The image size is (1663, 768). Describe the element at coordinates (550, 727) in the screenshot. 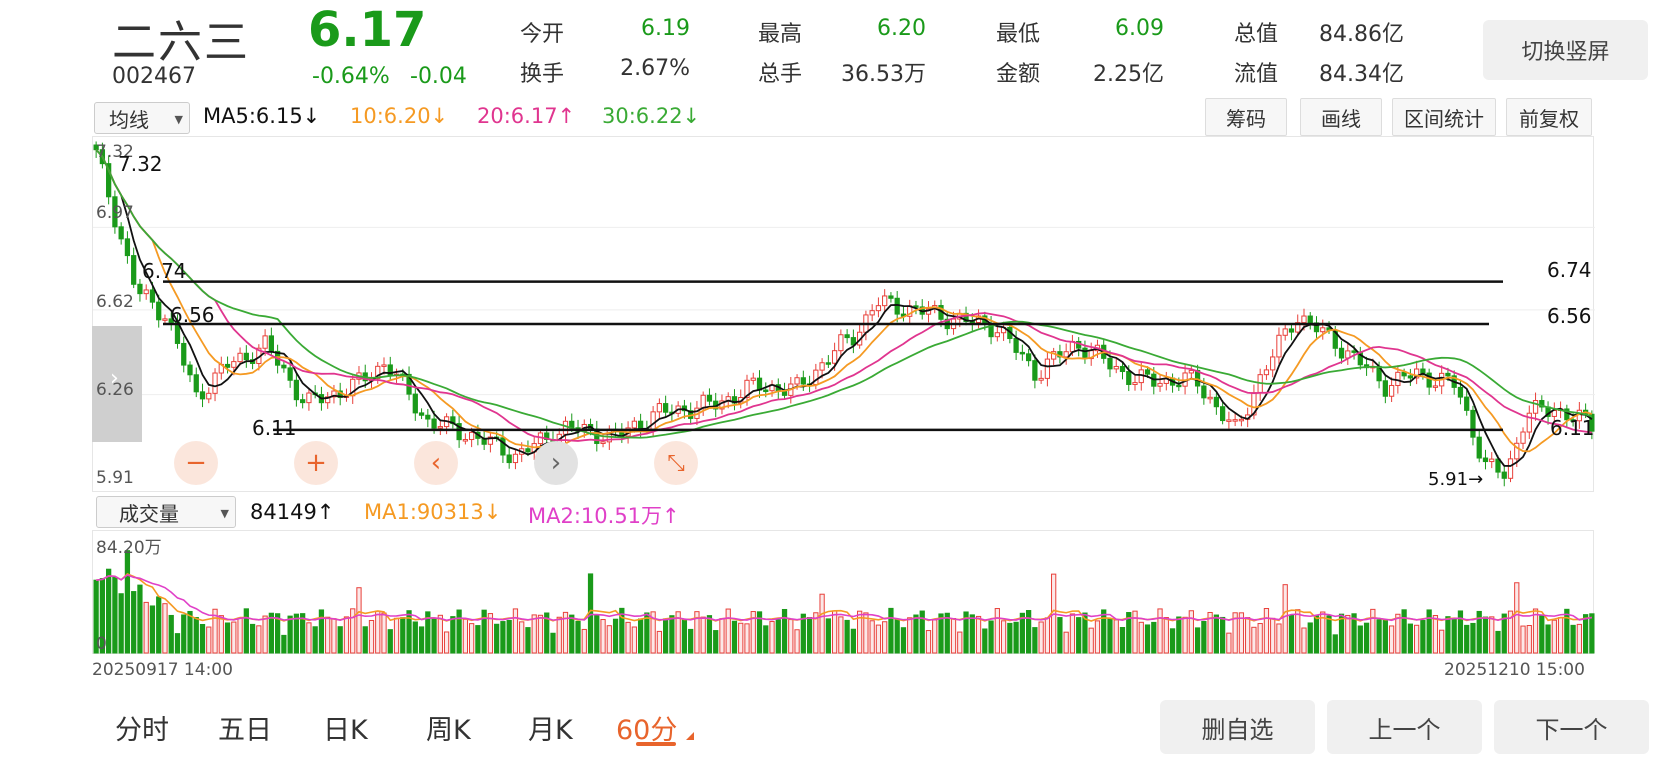

I see `tab-monthly-k: 月K` at that location.